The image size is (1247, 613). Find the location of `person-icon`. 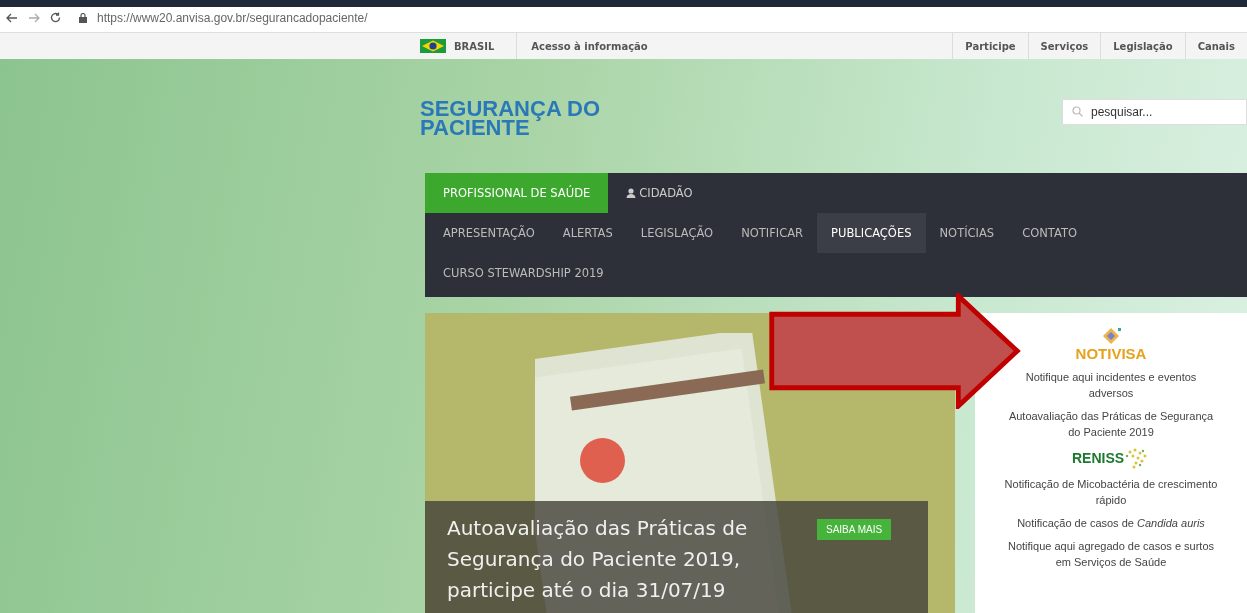

person-icon is located at coordinates (631, 193).